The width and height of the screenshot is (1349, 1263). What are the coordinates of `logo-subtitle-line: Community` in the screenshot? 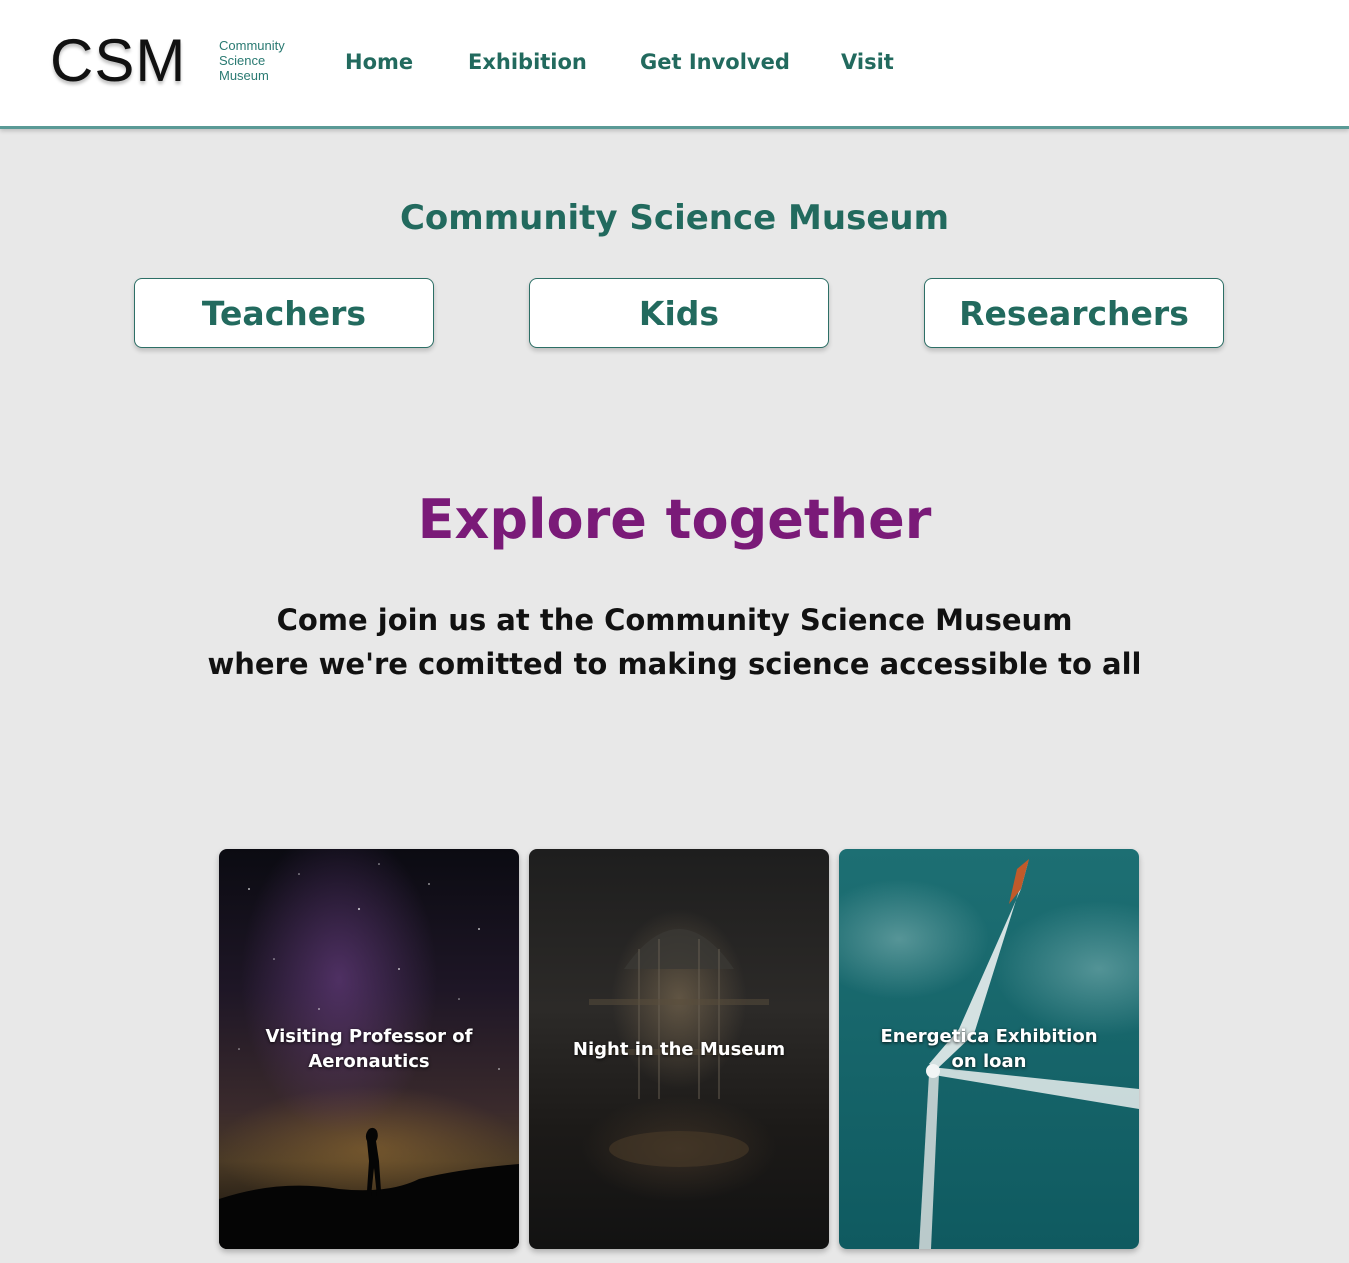 It's located at (252, 45).